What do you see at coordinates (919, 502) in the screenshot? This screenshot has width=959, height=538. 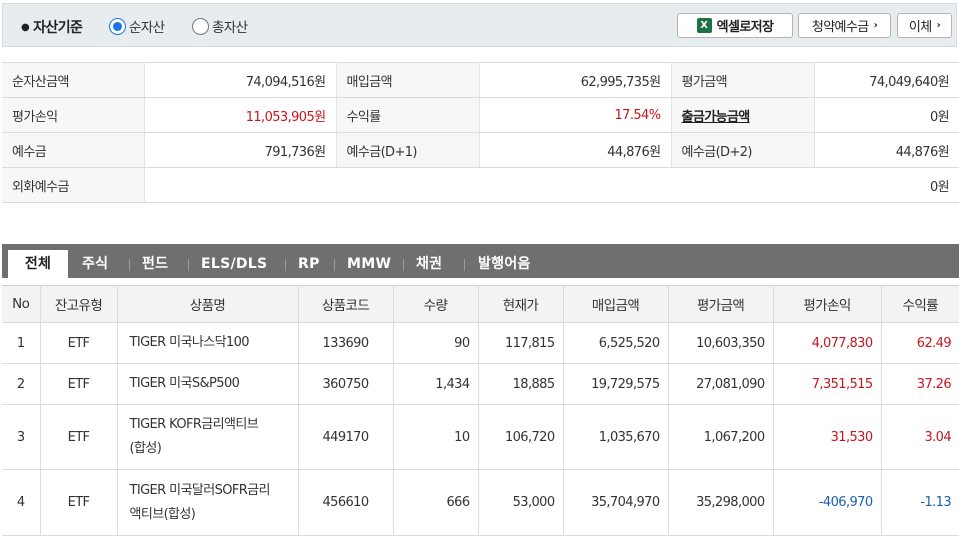 I see `cell-return-rate: -1.13` at bounding box center [919, 502].